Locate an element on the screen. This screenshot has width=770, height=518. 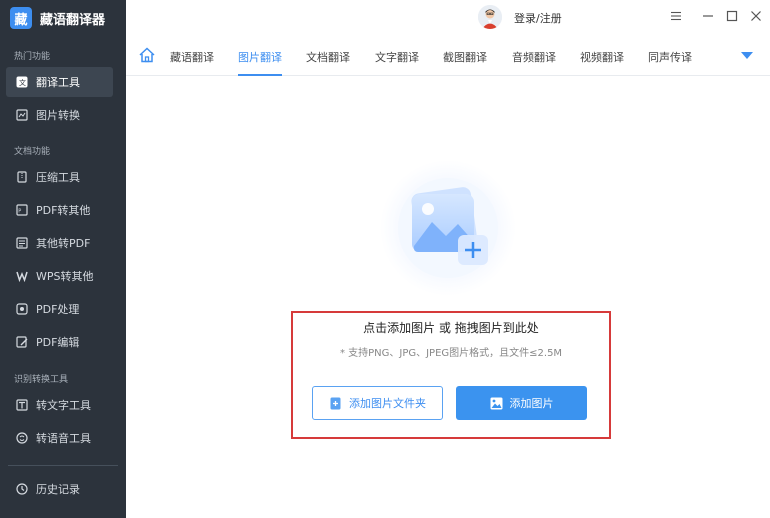
tab-video-translate: 视频翻译 is located at coordinates (602, 62).